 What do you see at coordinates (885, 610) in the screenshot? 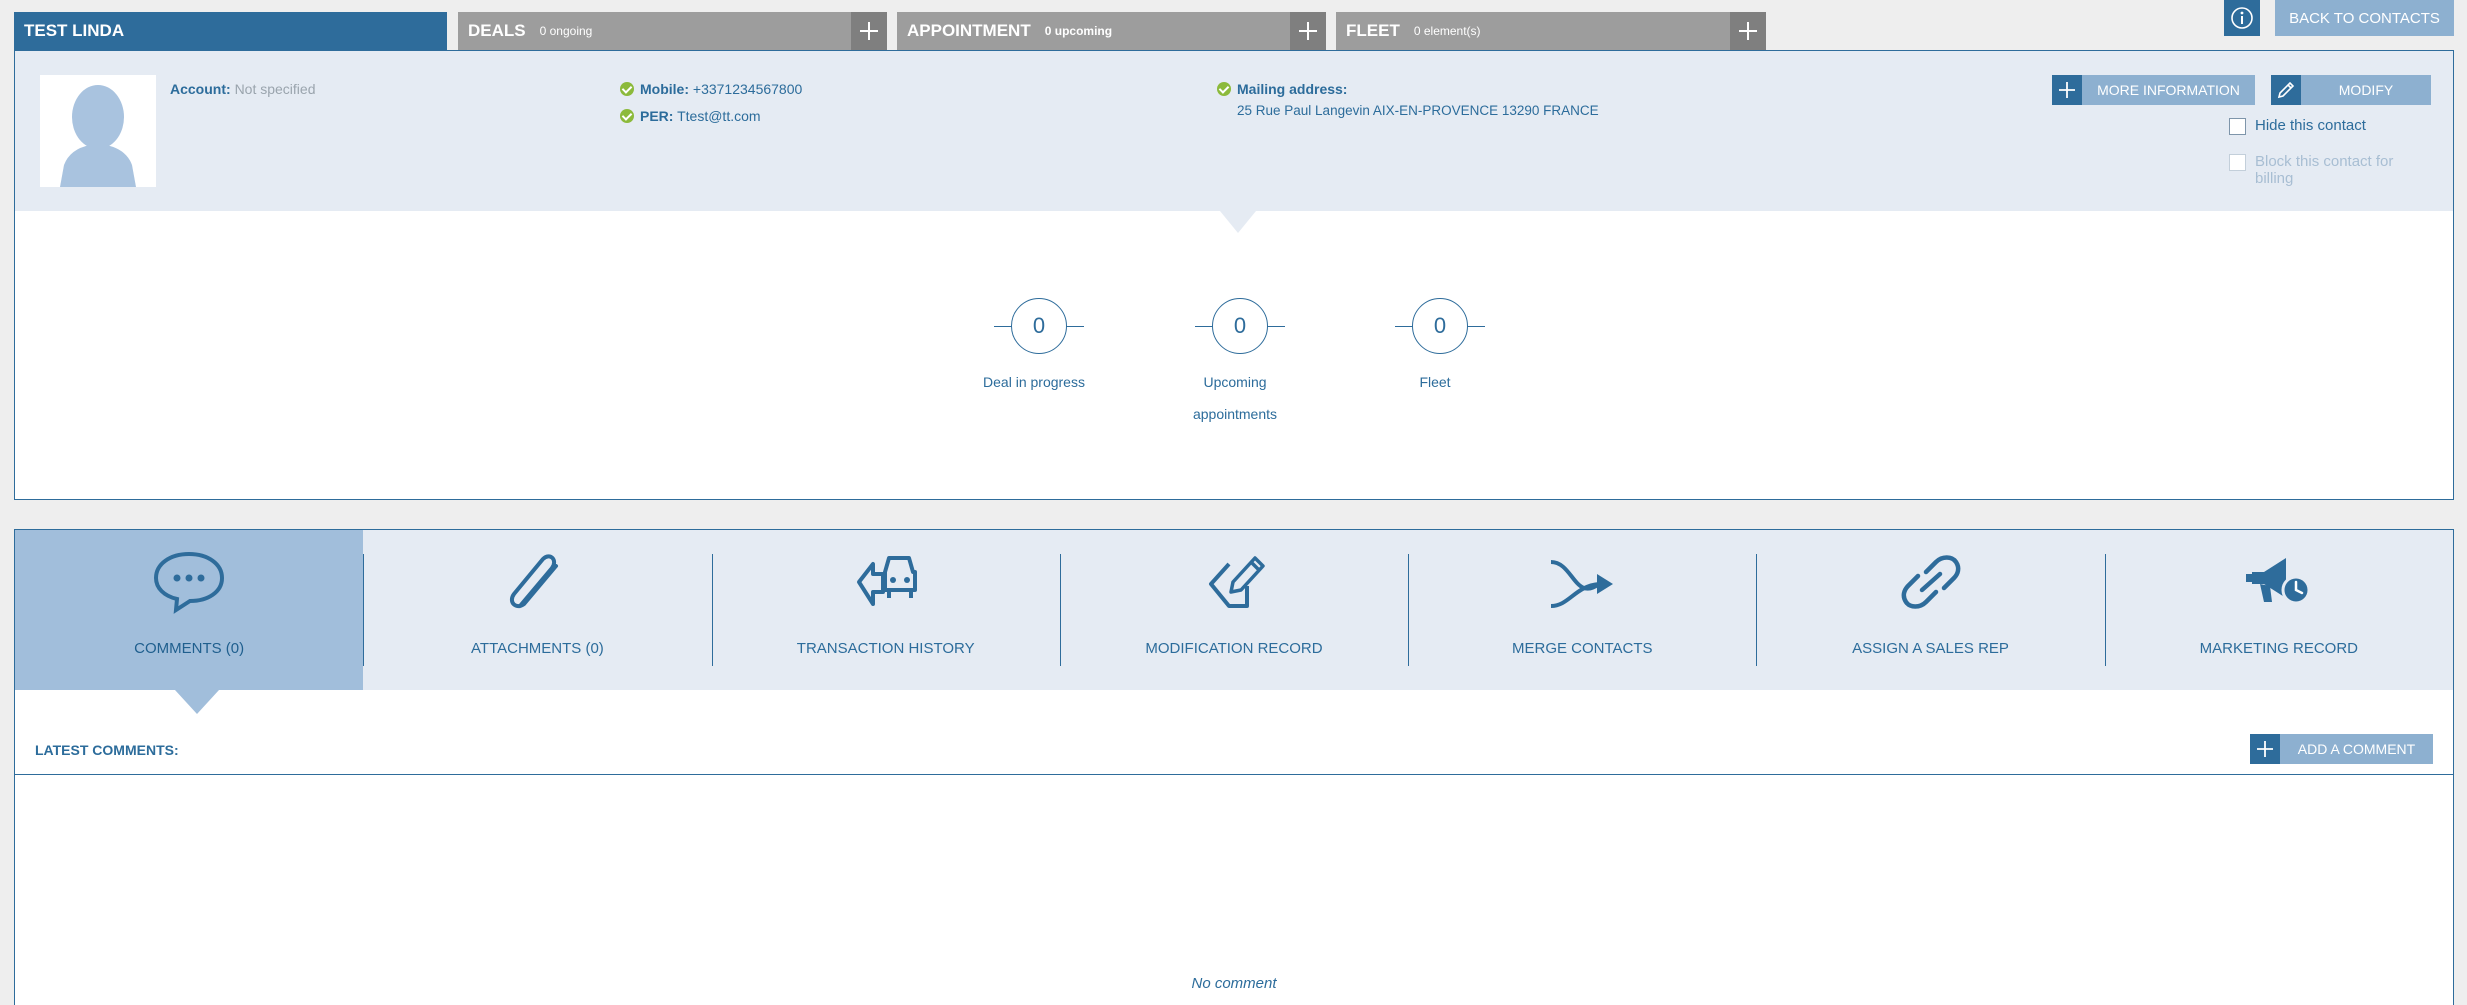
I see `tool-transaction-history: TRANSACTION HISTORY` at bounding box center [885, 610].